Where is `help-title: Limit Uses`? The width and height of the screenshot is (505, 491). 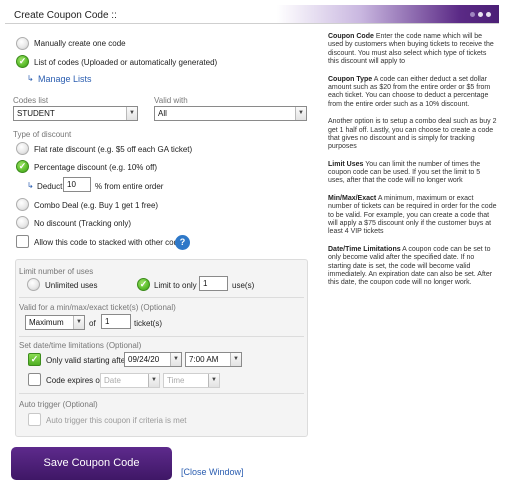
help-title: Limit Uses is located at coordinates (346, 164).